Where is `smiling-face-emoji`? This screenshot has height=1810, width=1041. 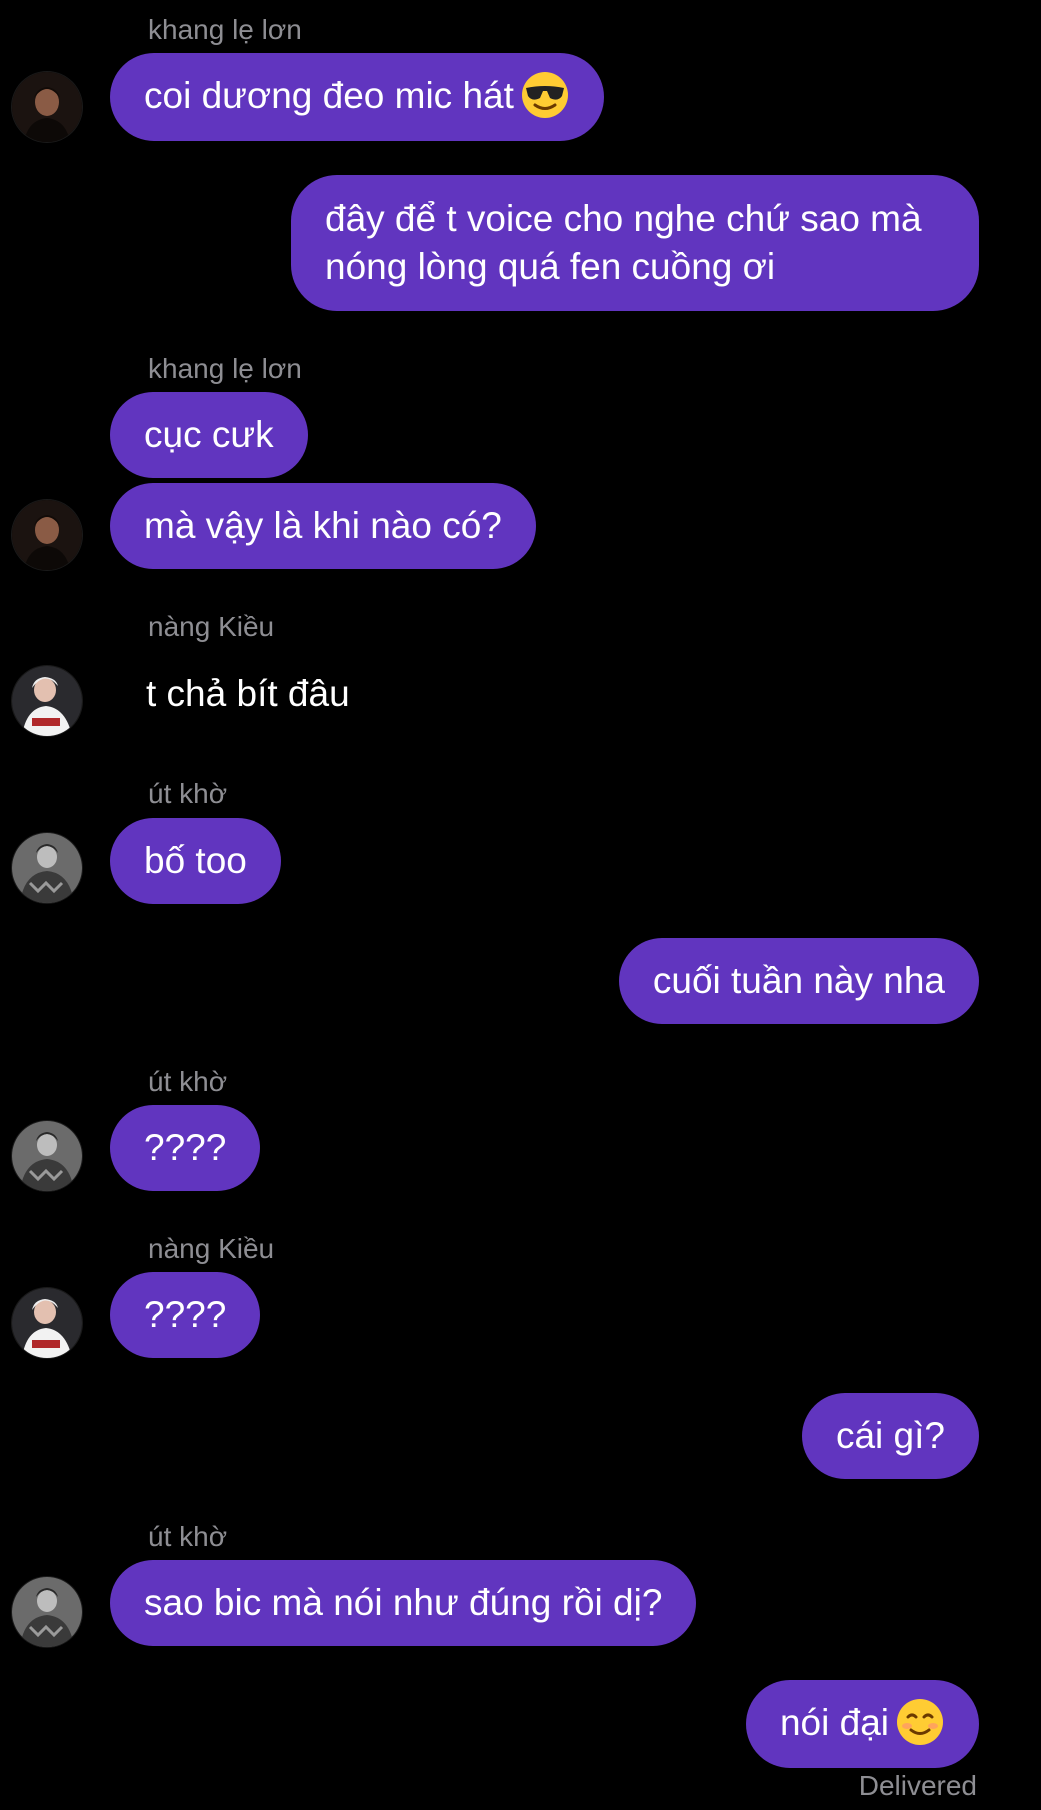 smiling-face-emoji is located at coordinates (920, 1722).